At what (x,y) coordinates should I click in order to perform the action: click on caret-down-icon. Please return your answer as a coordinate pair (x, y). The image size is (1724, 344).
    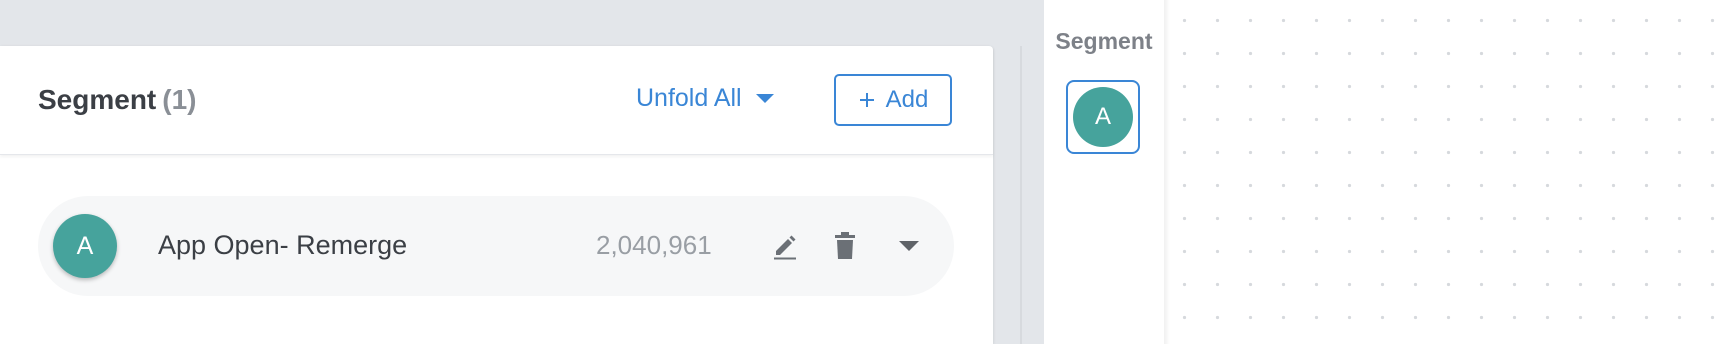
    Looking at the image, I should click on (764, 98).